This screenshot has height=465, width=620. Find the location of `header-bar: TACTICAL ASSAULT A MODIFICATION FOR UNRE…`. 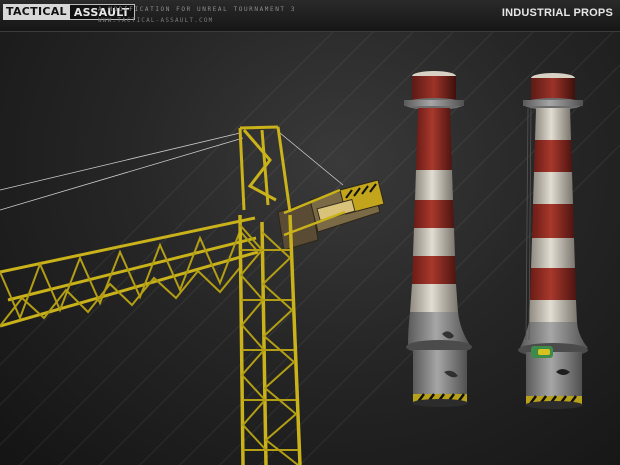

header-bar: TACTICAL ASSAULT A MODIFICATION FOR UNRE… is located at coordinates (310, 16).